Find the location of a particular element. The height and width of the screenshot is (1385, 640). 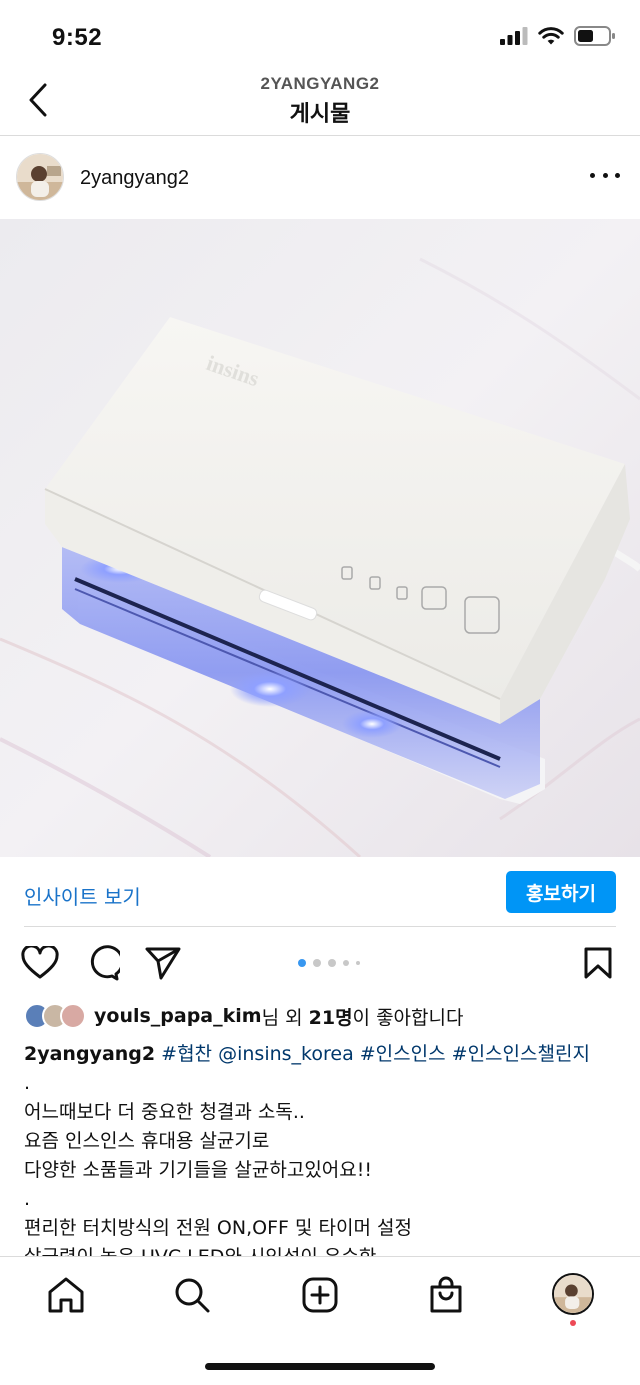

nav-home is located at coordinates (66, 1295).